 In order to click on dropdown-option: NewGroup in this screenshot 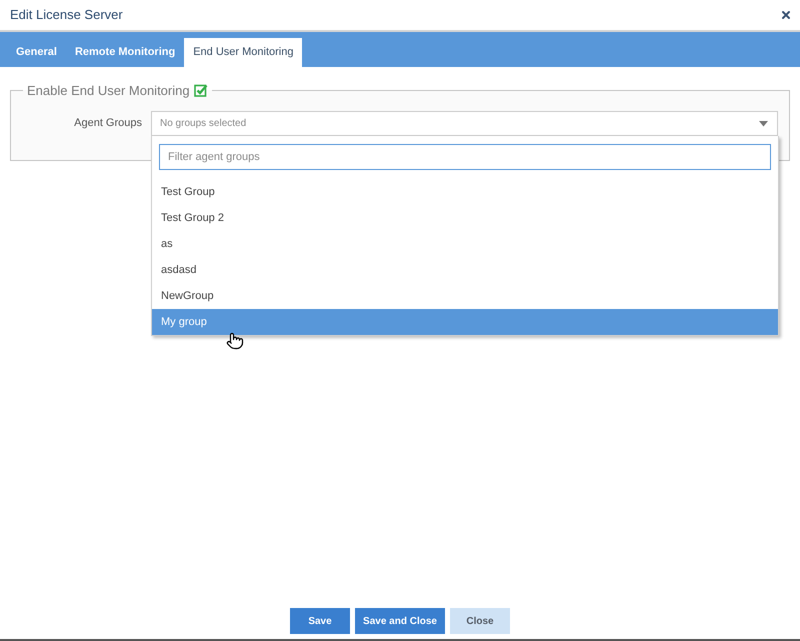, I will do `click(465, 296)`.